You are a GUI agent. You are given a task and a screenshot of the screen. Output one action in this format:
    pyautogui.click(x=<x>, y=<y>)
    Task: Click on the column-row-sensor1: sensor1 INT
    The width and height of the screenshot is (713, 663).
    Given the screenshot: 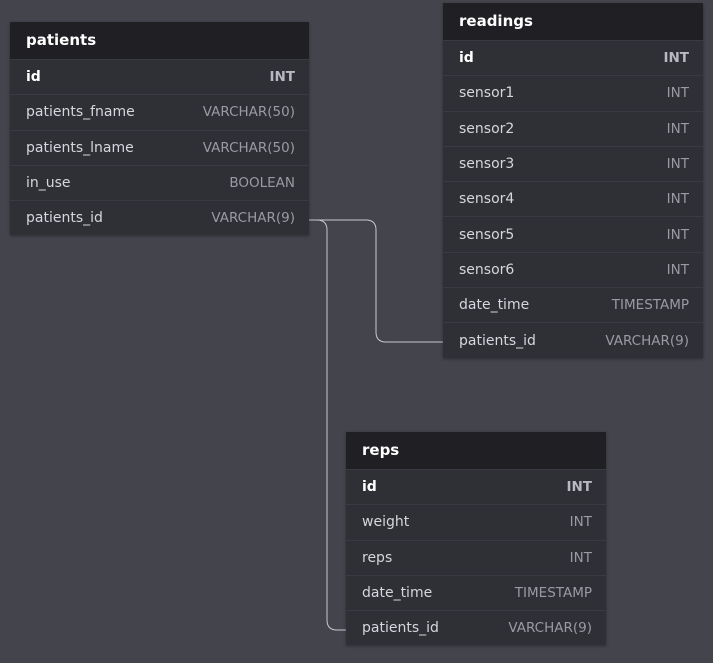 What is the action you would take?
    pyautogui.click(x=573, y=92)
    